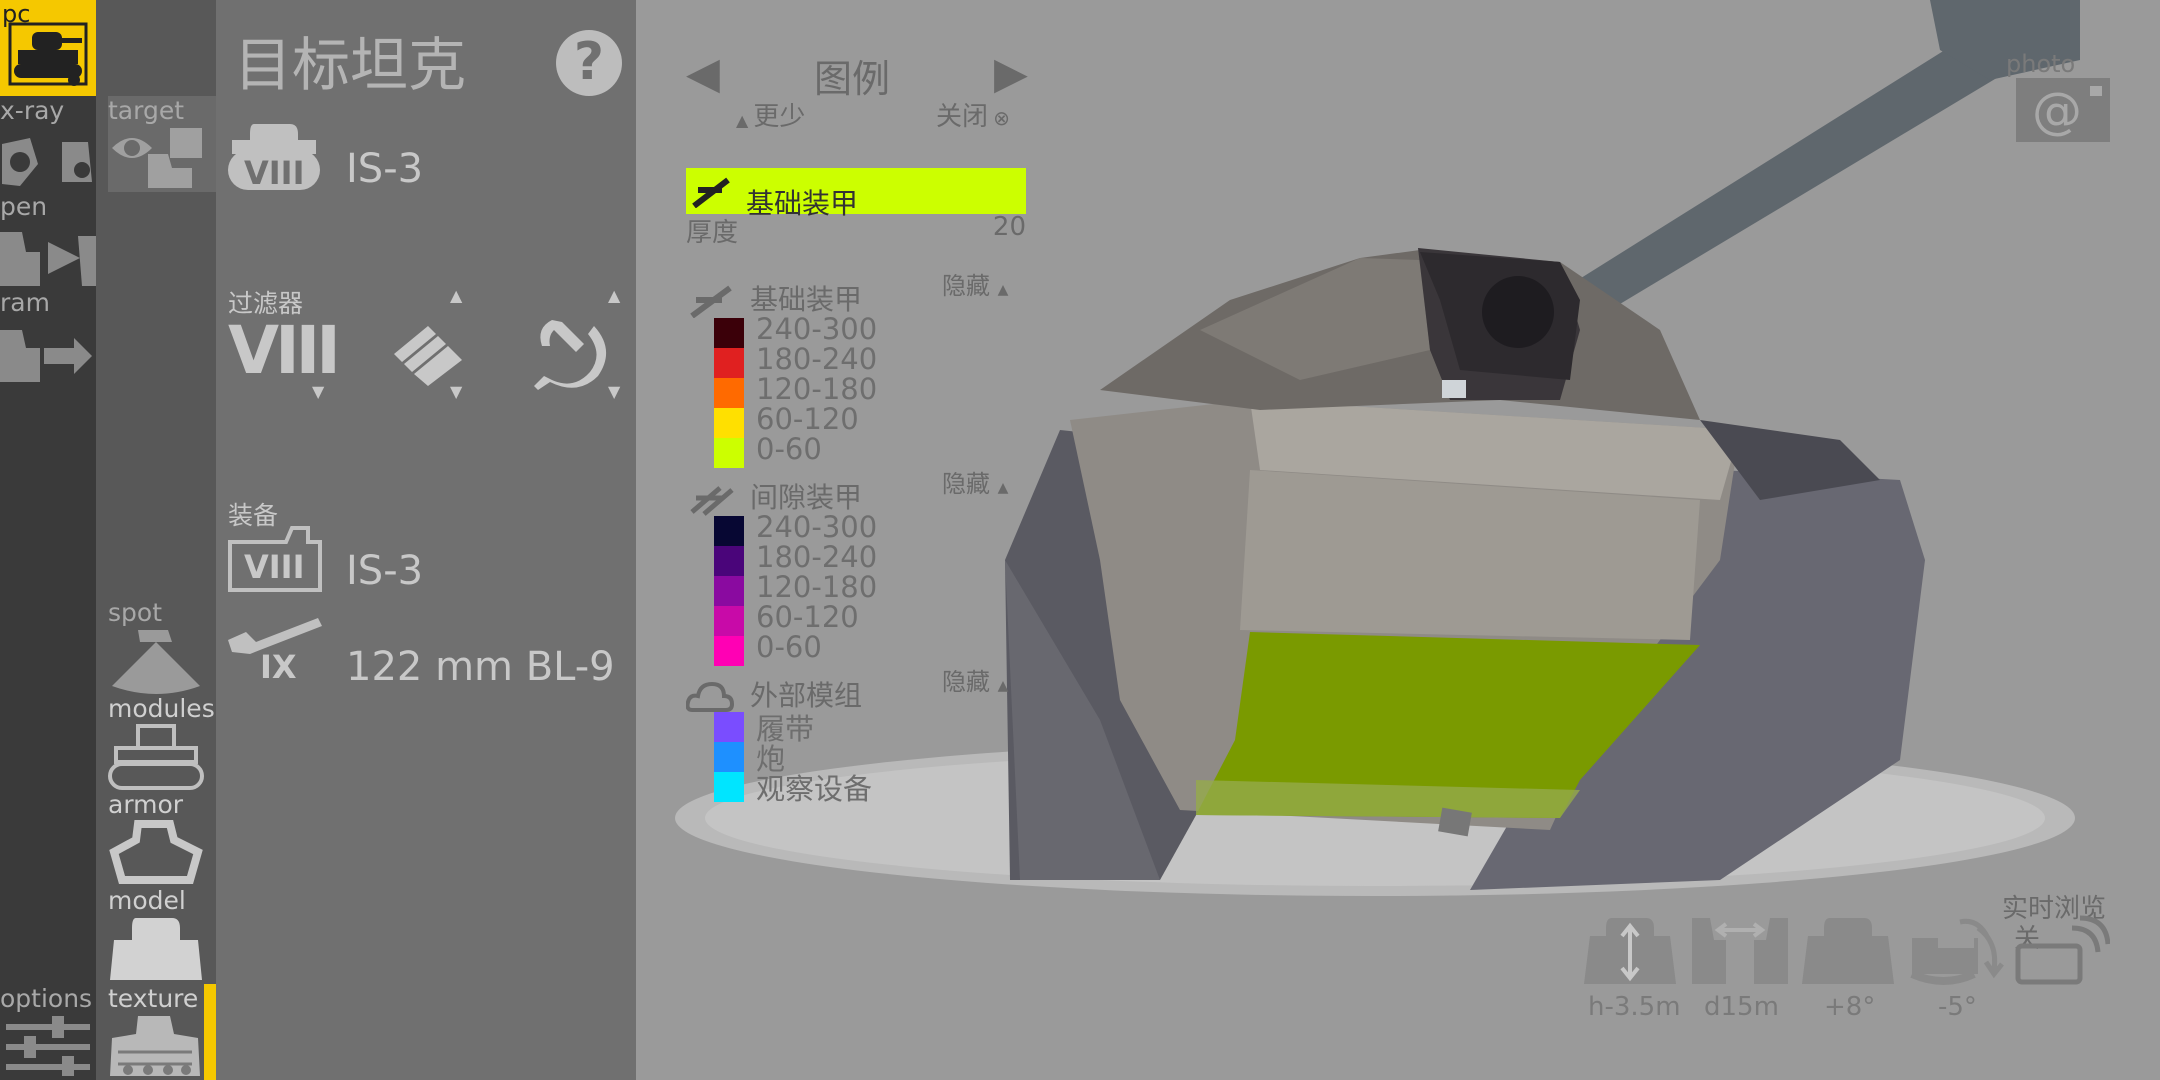 This screenshot has height=1080, width=2160. What do you see at coordinates (1001, 118) in the screenshot?
I see `close-icon: ⊗` at bounding box center [1001, 118].